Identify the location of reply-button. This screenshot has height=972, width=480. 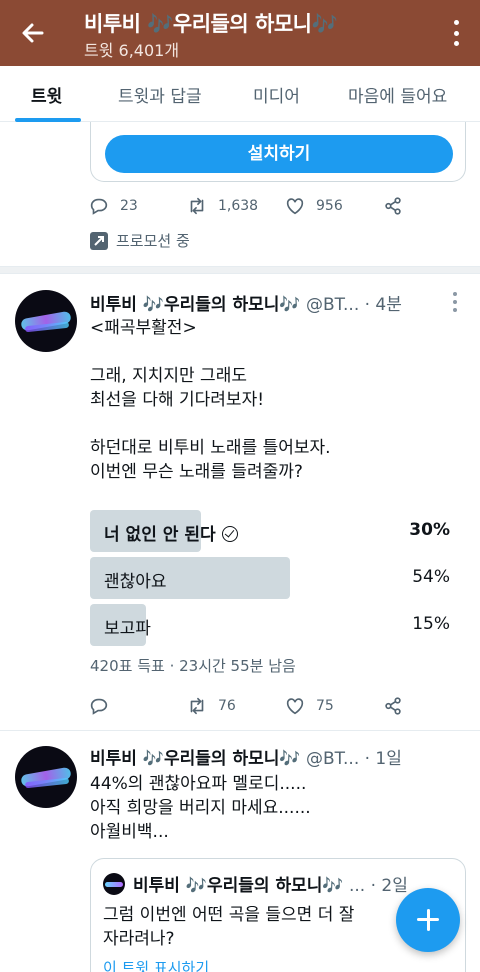
(99, 706).